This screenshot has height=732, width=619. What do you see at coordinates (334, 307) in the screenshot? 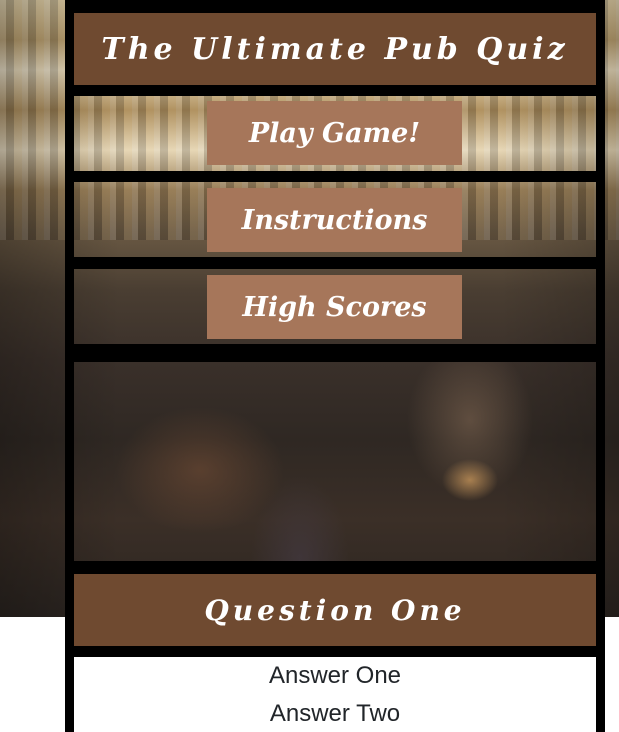
I see `high-scores-button: High Scores` at bounding box center [334, 307].